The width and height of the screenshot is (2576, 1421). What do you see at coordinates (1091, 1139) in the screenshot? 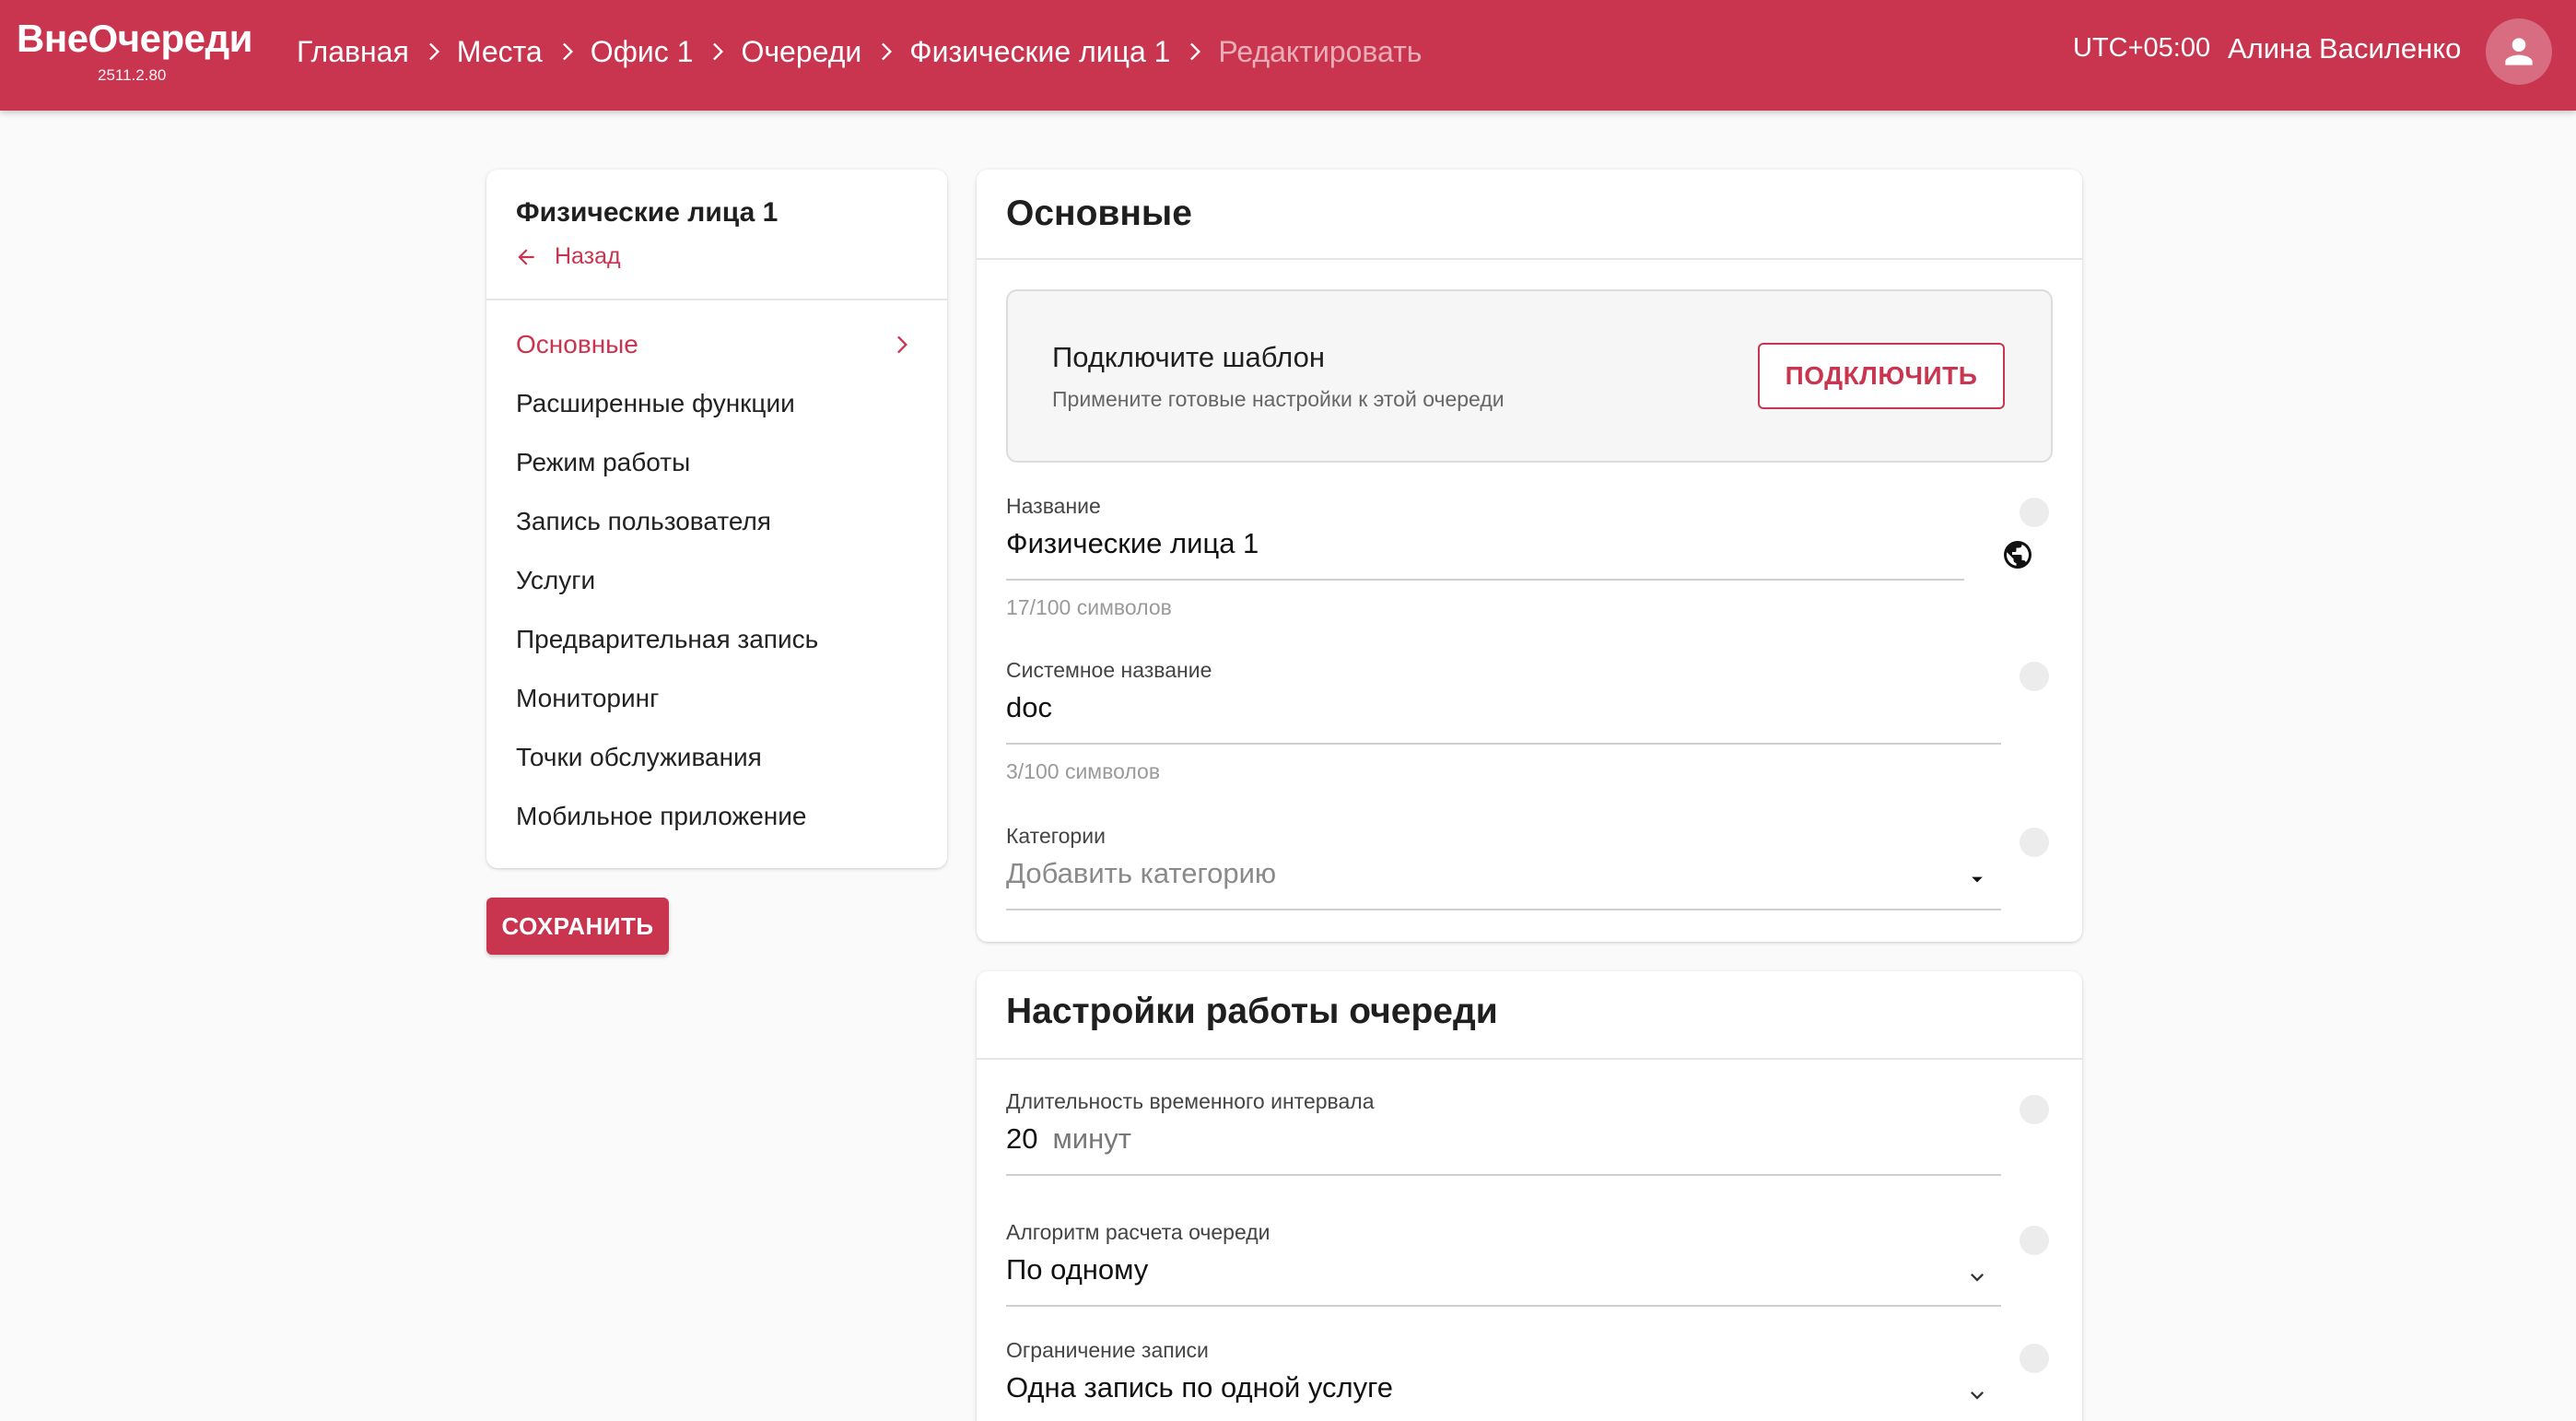
I see `interval-unit: минут` at bounding box center [1091, 1139].